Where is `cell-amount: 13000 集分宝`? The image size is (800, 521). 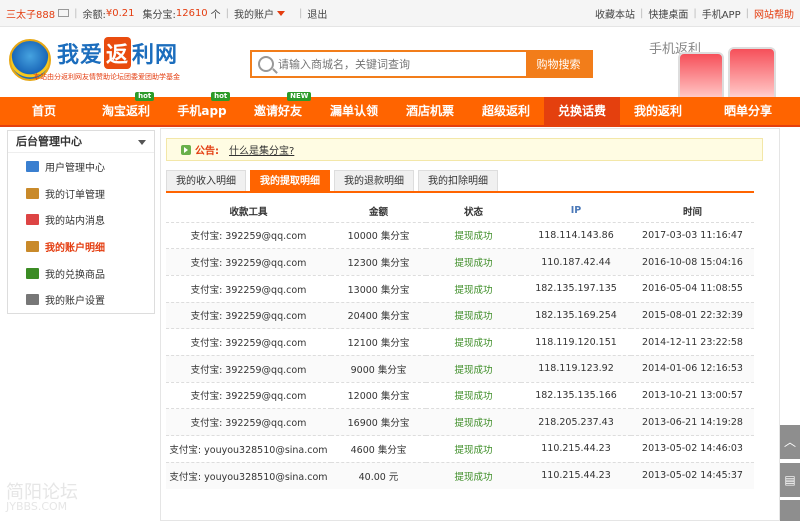 cell-amount: 13000 集分宝 is located at coordinates (378, 288).